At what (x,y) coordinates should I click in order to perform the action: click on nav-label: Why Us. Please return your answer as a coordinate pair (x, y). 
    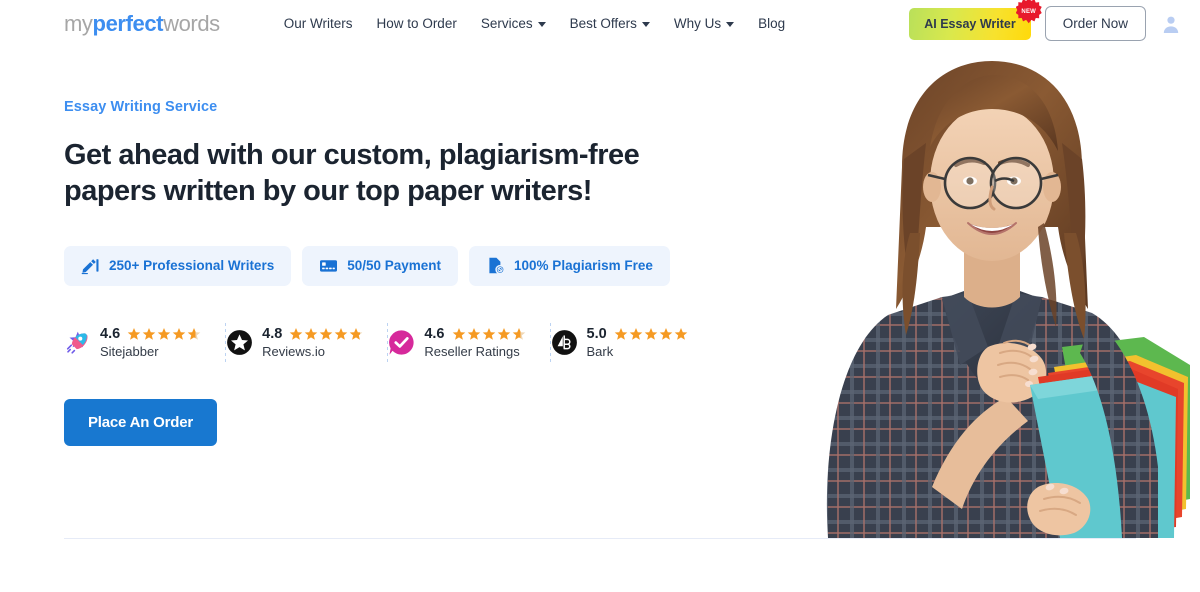
    Looking at the image, I should click on (697, 23).